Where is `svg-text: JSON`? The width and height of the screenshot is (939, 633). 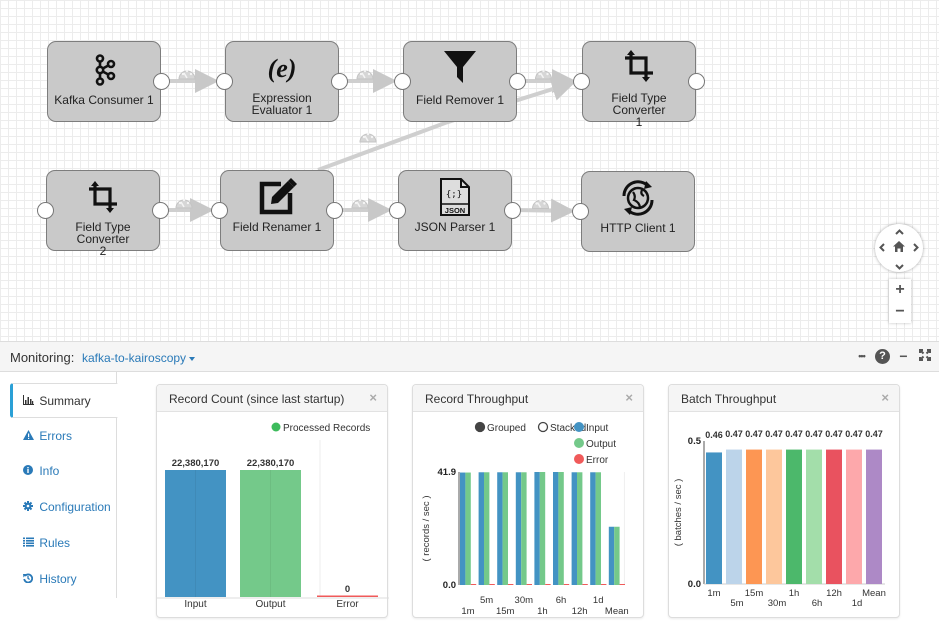
svg-text: JSON is located at coordinates (455, 210).